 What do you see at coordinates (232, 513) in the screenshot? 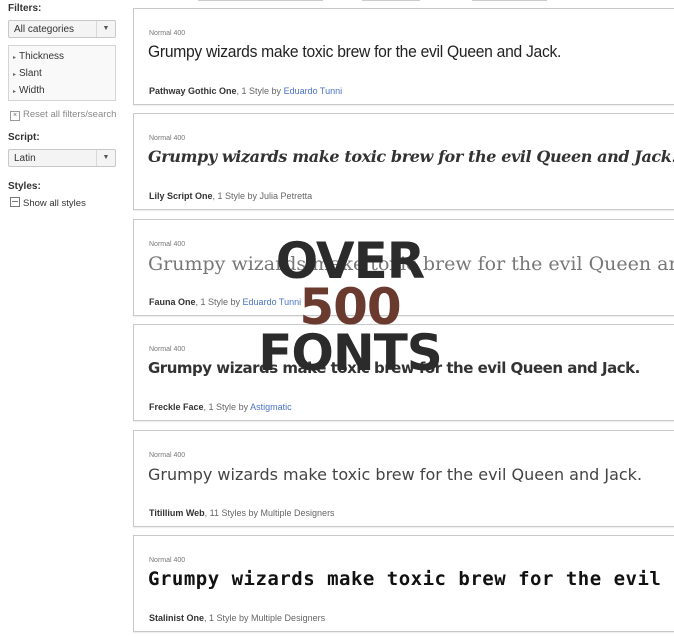
I see `font-styles-count: , 11 Styles by` at bounding box center [232, 513].